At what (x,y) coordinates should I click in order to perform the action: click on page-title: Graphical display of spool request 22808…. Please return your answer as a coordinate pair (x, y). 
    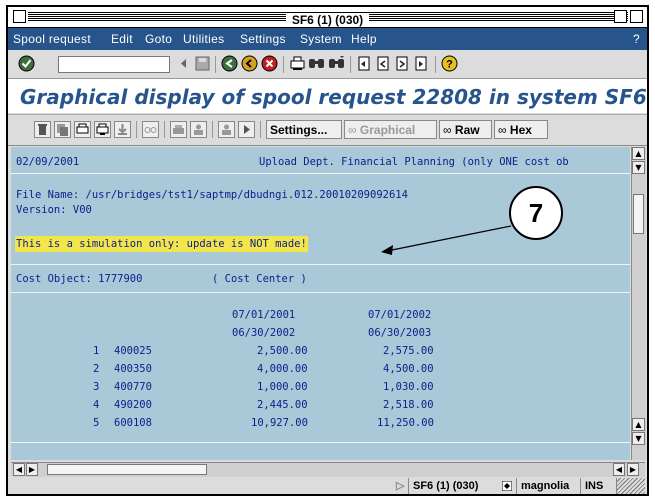
    Looking at the image, I should click on (333, 97).